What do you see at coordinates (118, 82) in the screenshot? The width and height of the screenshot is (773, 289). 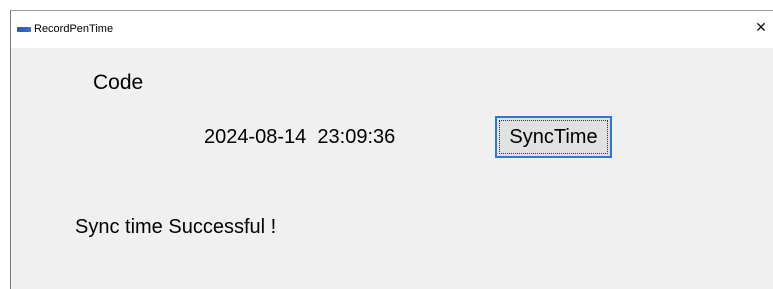 I see `code-label: Code` at bounding box center [118, 82].